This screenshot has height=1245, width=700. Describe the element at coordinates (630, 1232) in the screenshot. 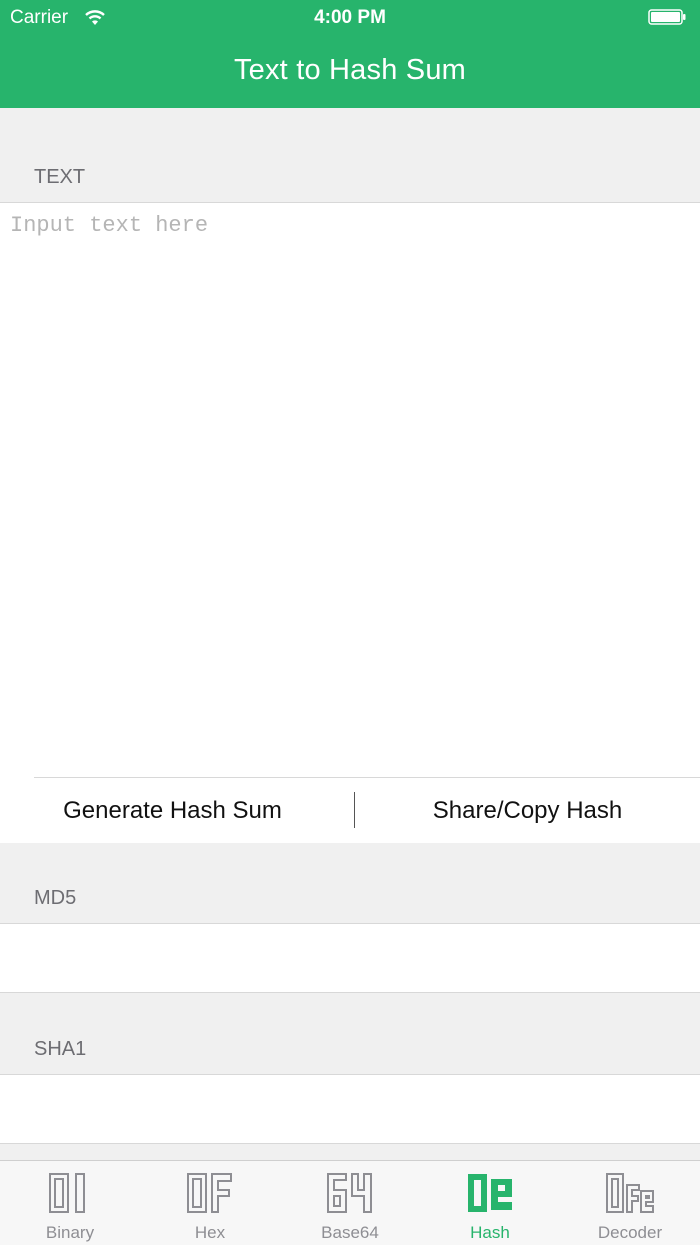

I see `tab-label-decoder: Decoder` at that location.